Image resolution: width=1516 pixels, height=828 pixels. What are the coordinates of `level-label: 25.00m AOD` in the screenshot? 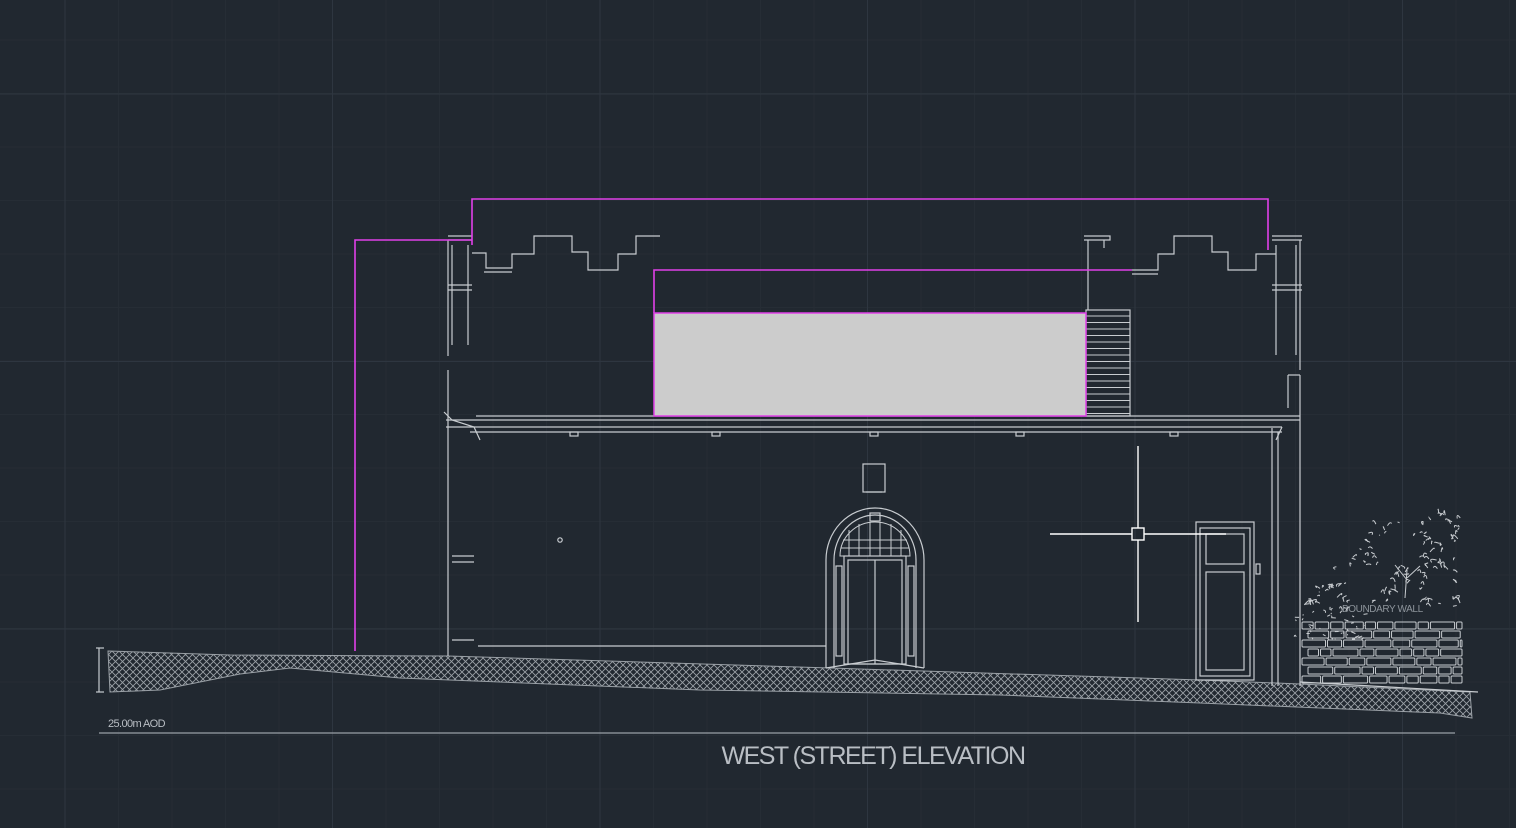 It's located at (137, 724).